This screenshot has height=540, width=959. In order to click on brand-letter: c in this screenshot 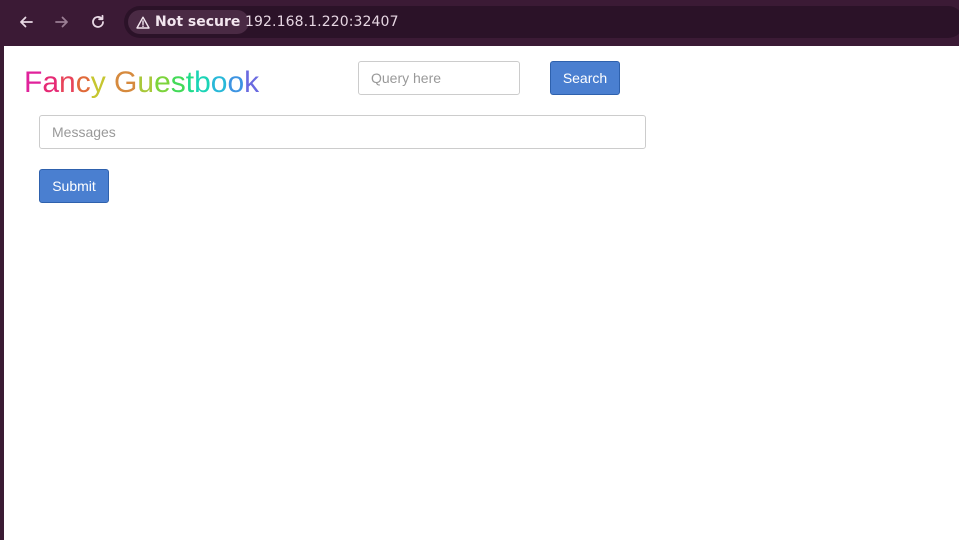, I will do `click(83, 82)`.